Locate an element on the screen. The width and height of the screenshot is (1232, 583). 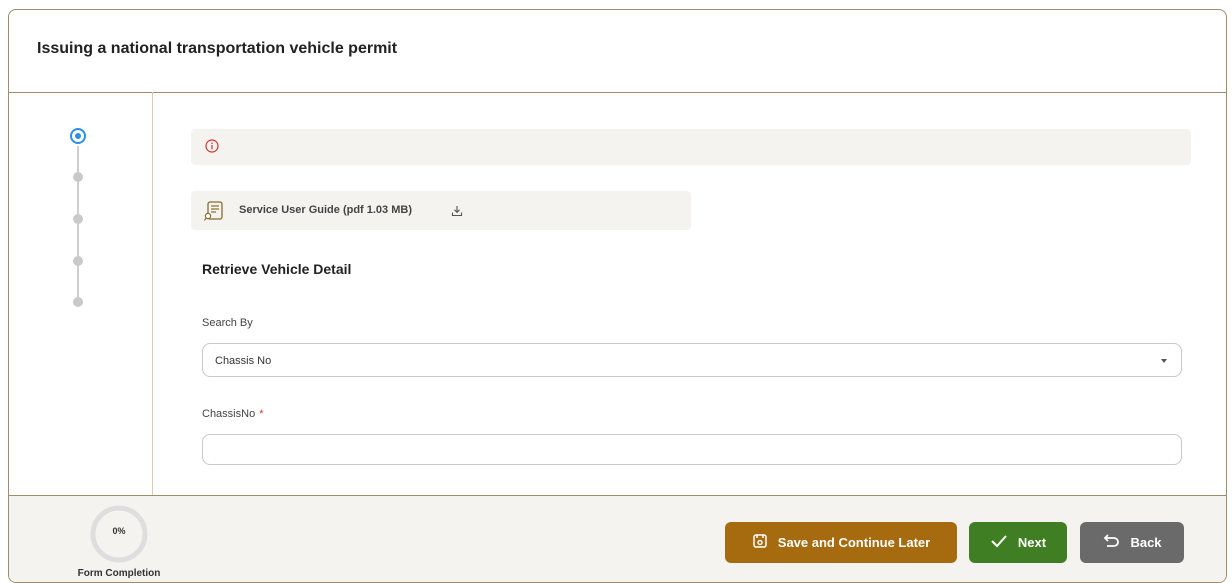
save-icon is located at coordinates (760, 542).